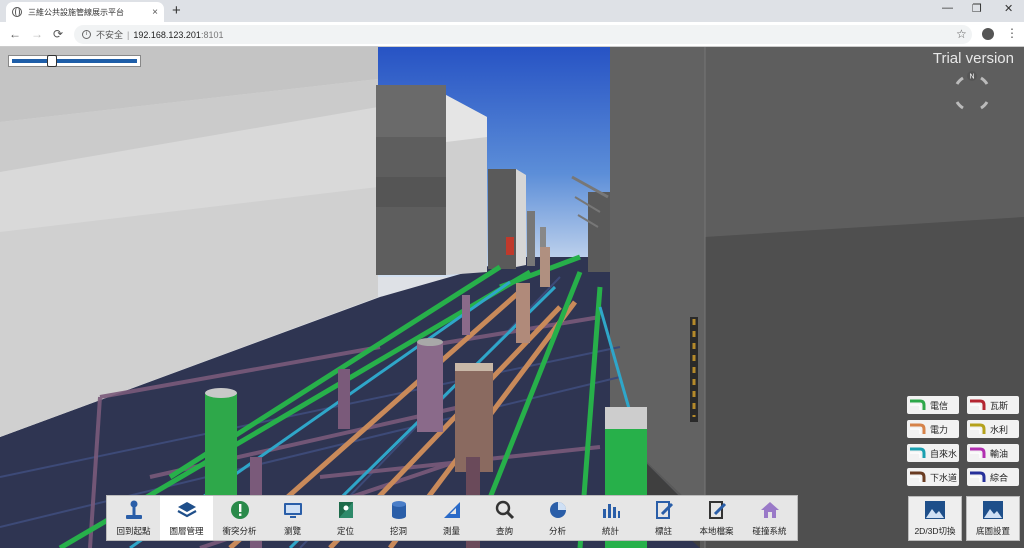 This screenshot has width=1024, height=548. What do you see at coordinates (504, 531) in the screenshot?
I see `tool-label: 查詢` at bounding box center [504, 531].